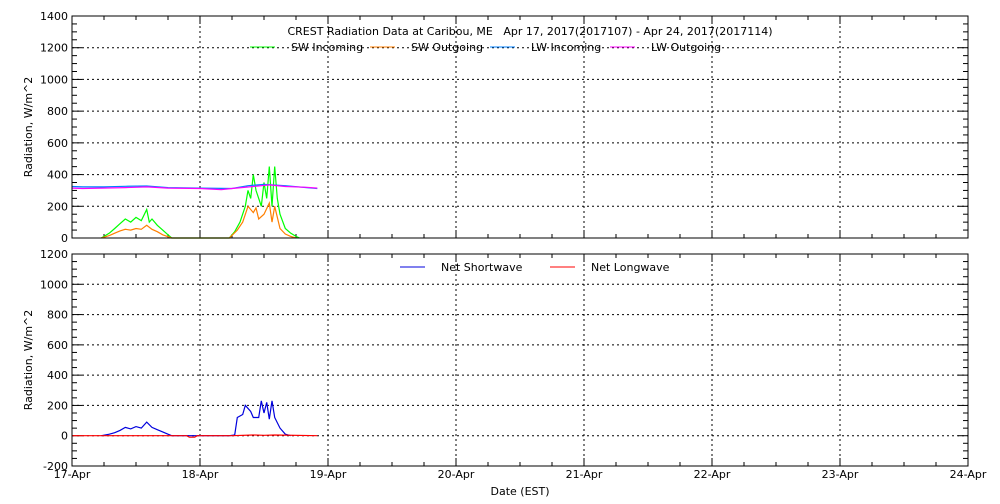 The image size is (1000, 504). What do you see at coordinates (328, 474) in the screenshot?
I see `x-tick-label: 19-Apr` at bounding box center [328, 474].